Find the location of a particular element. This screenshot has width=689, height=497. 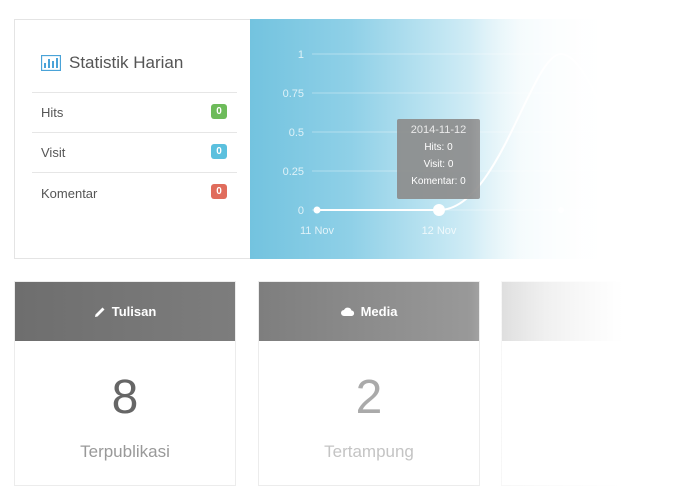

stats-row-hits: Hits 0 is located at coordinates (134, 113).